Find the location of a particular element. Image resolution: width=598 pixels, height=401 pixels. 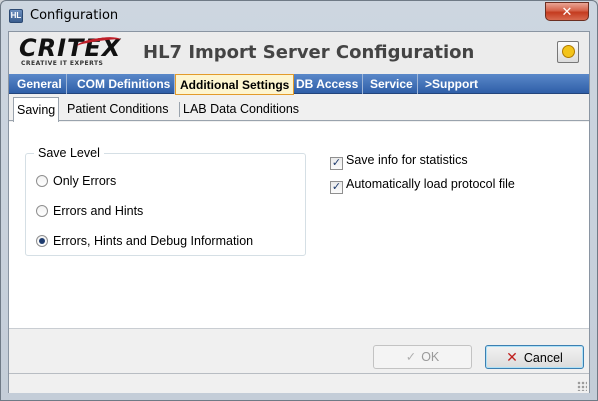

page-title: HL7 Import Server Configuration is located at coordinates (309, 52).